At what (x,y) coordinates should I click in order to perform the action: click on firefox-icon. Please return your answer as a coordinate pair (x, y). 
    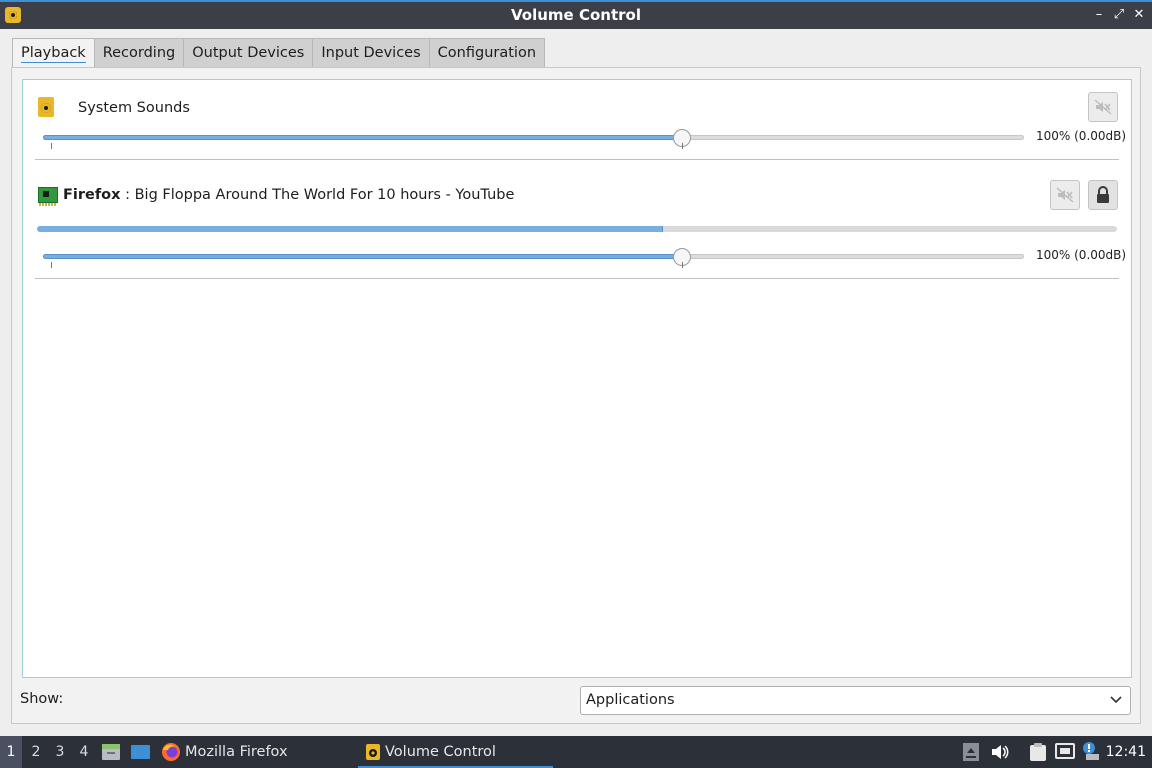
    Looking at the image, I should click on (171, 752).